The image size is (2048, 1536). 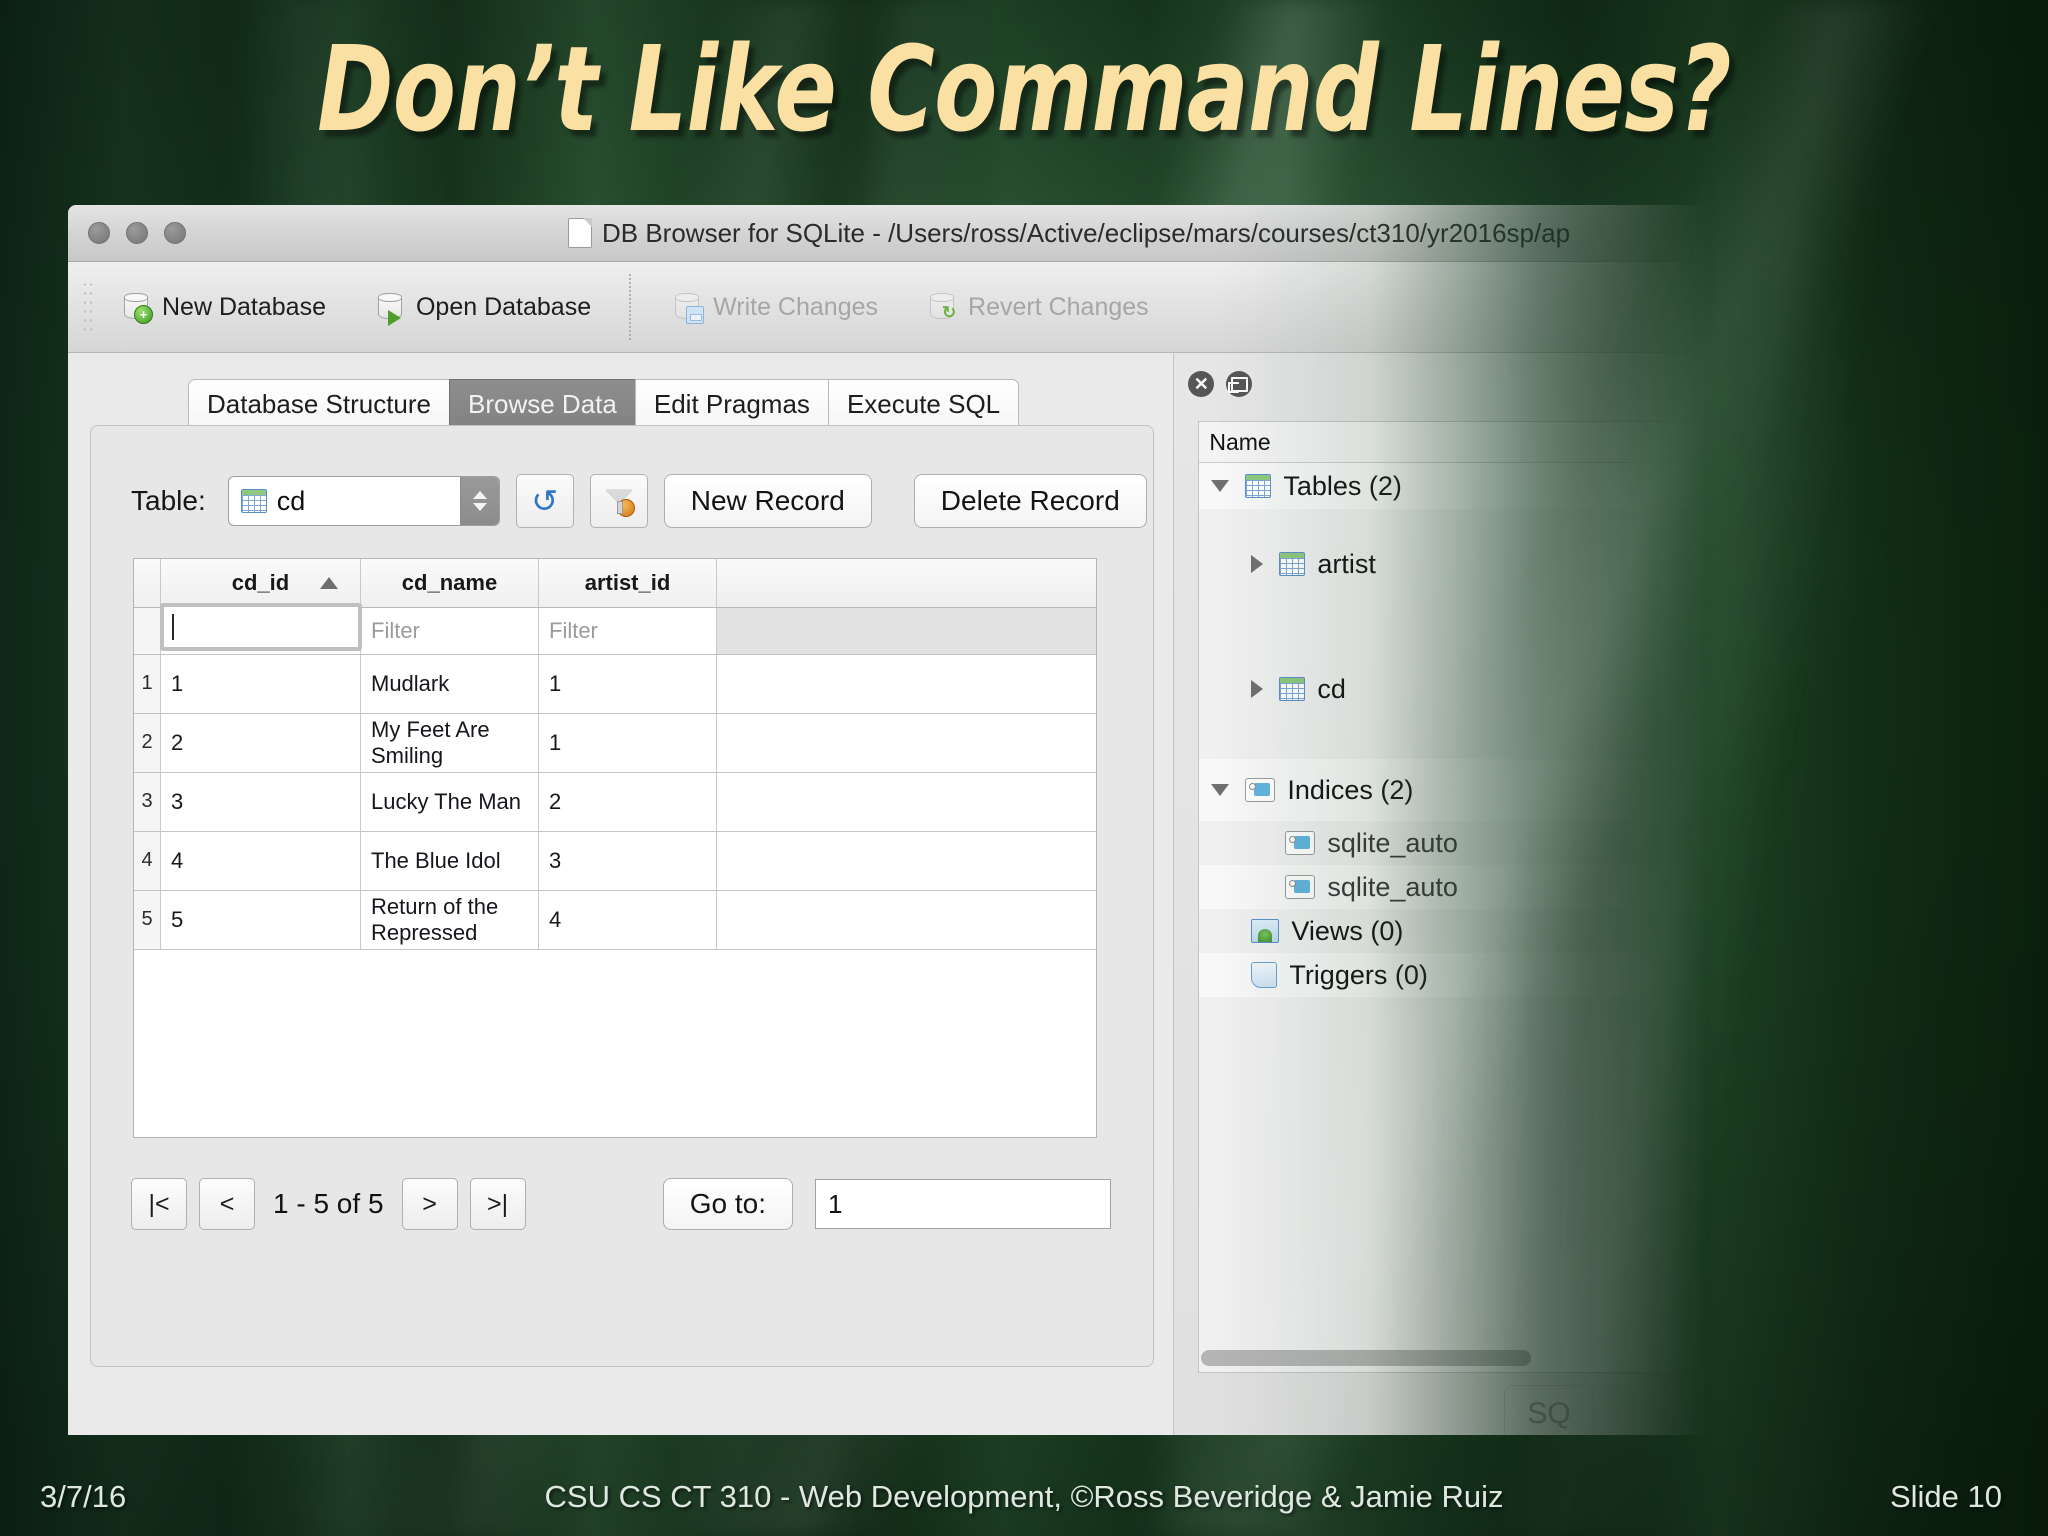 What do you see at coordinates (923, 403) in the screenshot?
I see `tab-execute-sql: Execute SQL` at bounding box center [923, 403].